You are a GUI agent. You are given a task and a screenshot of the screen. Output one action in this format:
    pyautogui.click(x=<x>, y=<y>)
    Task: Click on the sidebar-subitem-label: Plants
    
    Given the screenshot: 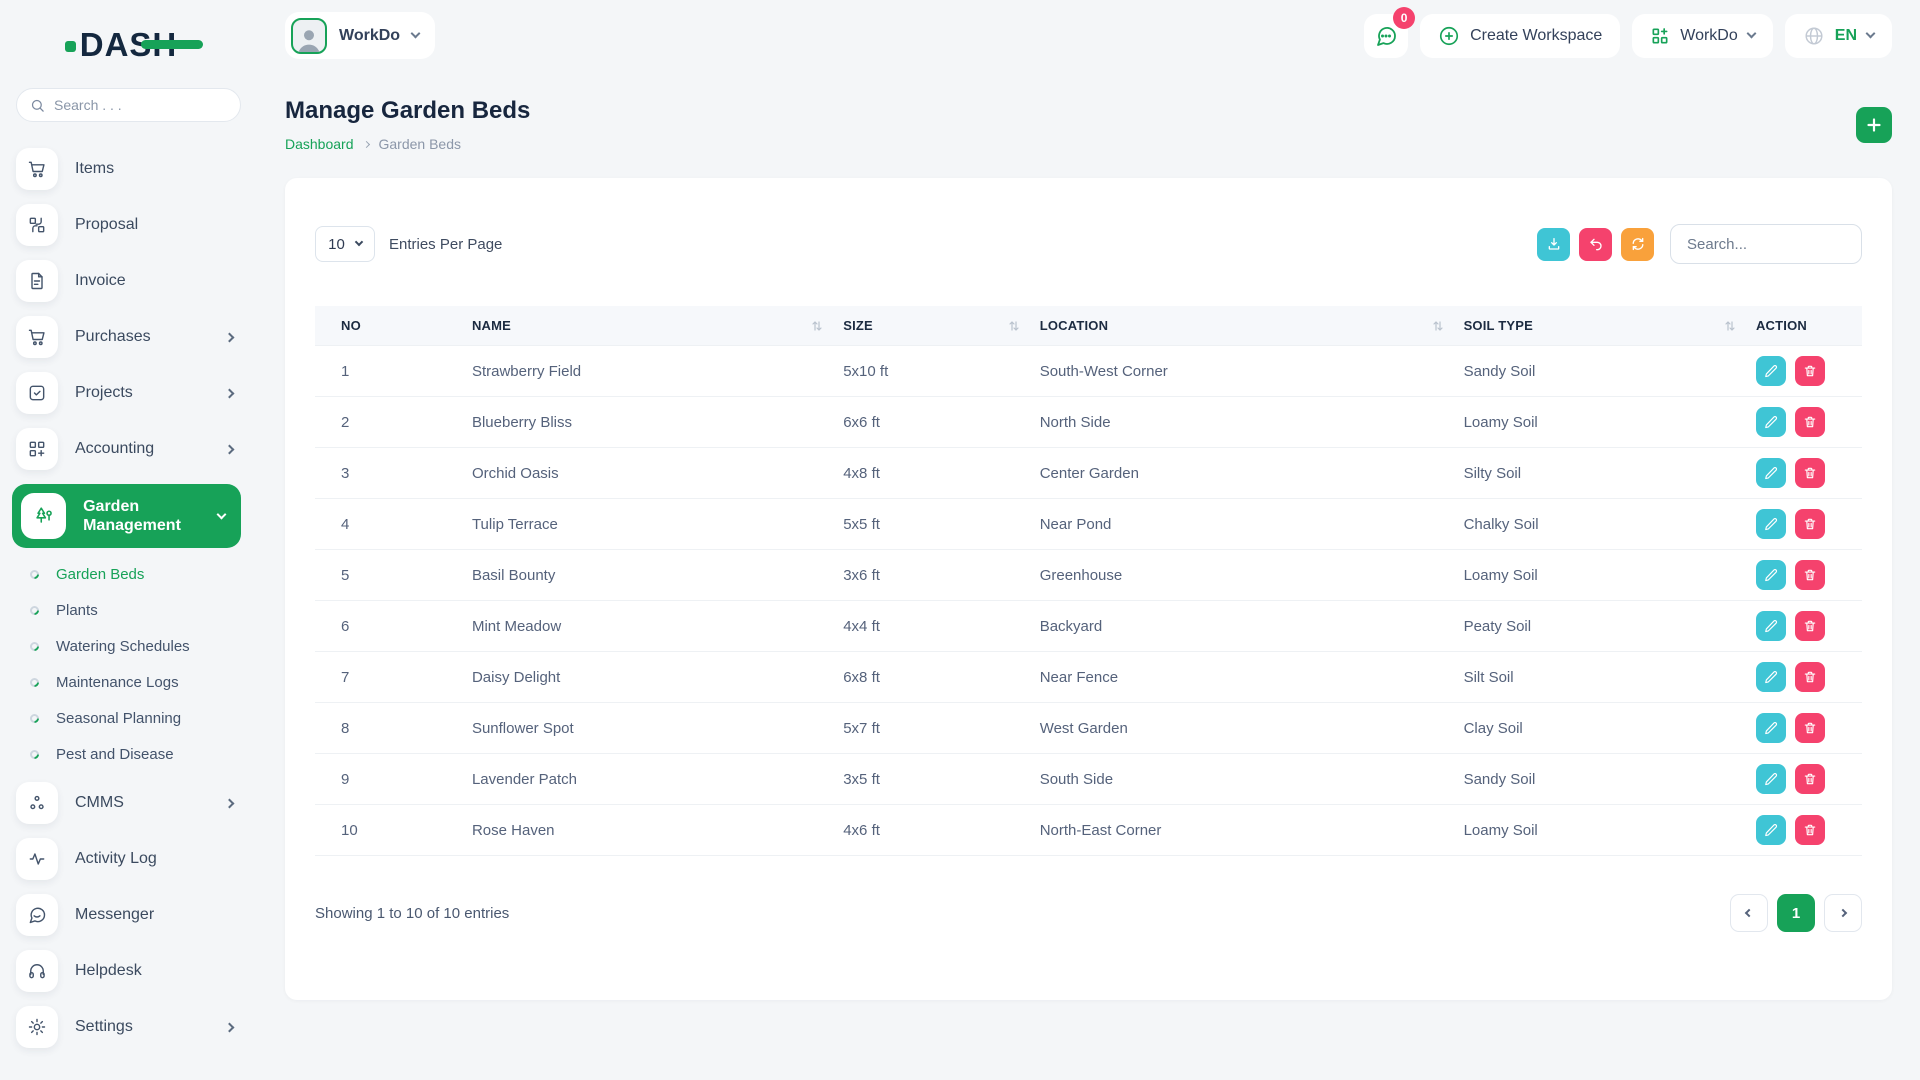 What is the action you would take?
    pyautogui.click(x=77, y=610)
    